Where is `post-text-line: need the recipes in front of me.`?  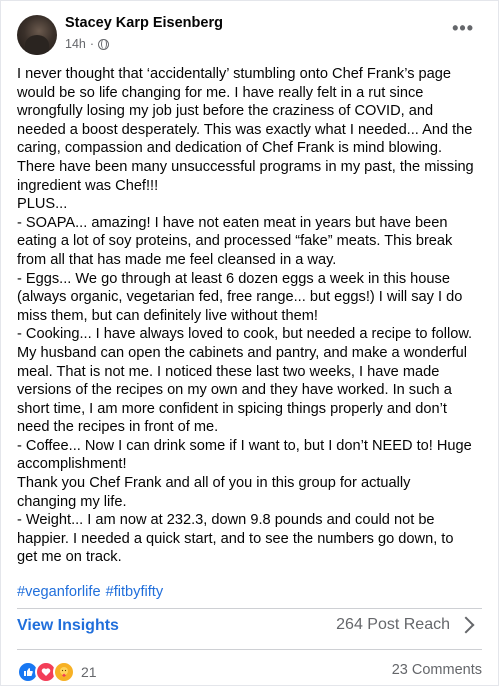
post-text-line: need the recipes in front of me. is located at coordinates (118, 427).